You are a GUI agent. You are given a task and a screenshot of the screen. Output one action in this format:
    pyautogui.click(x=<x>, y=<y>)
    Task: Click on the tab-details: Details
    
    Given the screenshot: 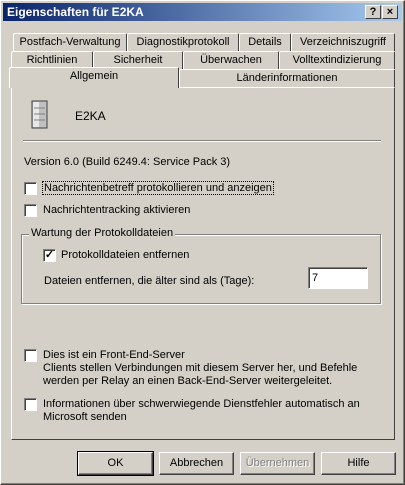 What is the action you would take?
    pyautogui.click(x=265, y=42)
    